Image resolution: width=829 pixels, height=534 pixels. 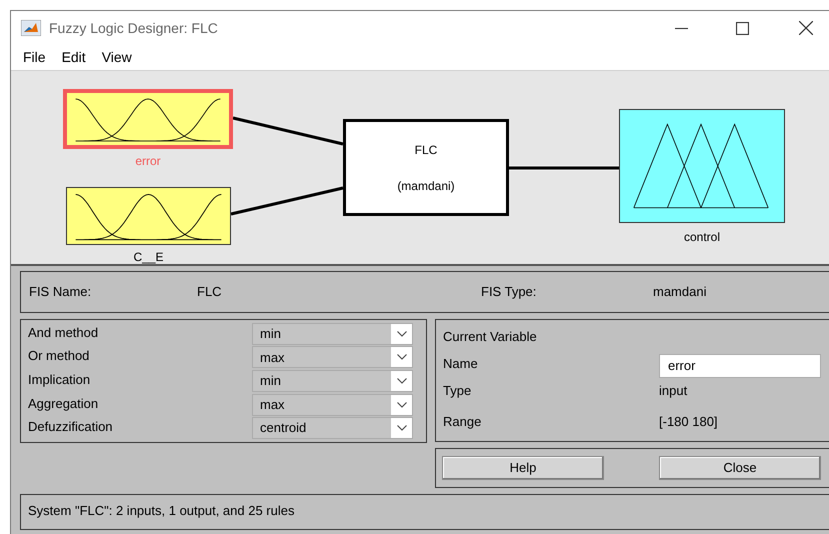 What do you see at coordinates (426, 150) in the screenshot?
I see `system-name: FLC` at bounding box center [426, 150].